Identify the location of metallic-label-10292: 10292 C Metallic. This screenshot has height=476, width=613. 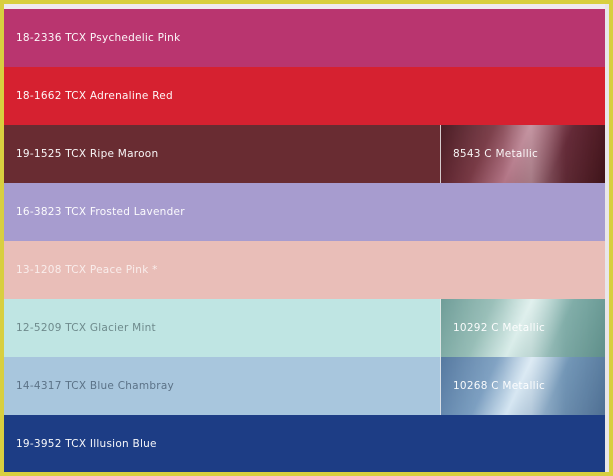
(499, 328).